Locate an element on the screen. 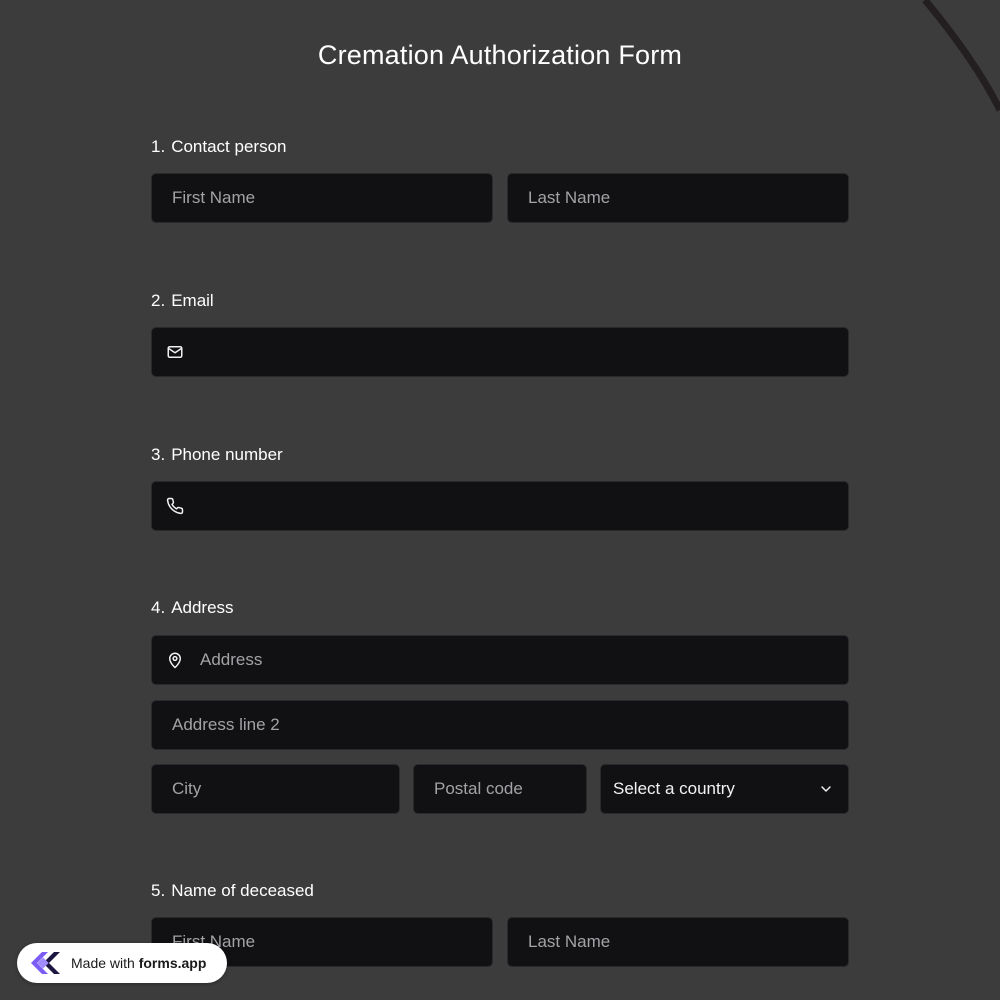 This screenshot has height=1000, width=1000. postal-code-input: Postal code is located at coordinates (500, 789).